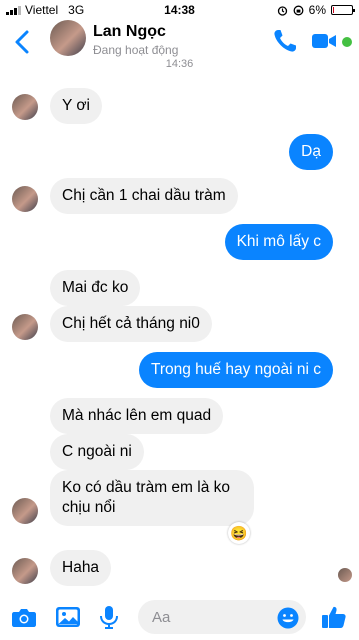  Describe the element at coordinates (285, 41) in the screenshot. I see `phone-call-icon` at that location.